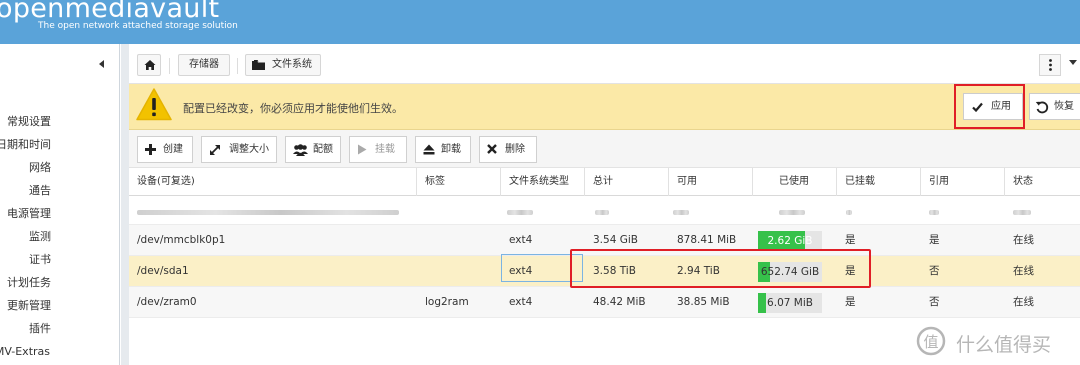  I want to click on sidebar-item-label: 通告, so click(40, 190).